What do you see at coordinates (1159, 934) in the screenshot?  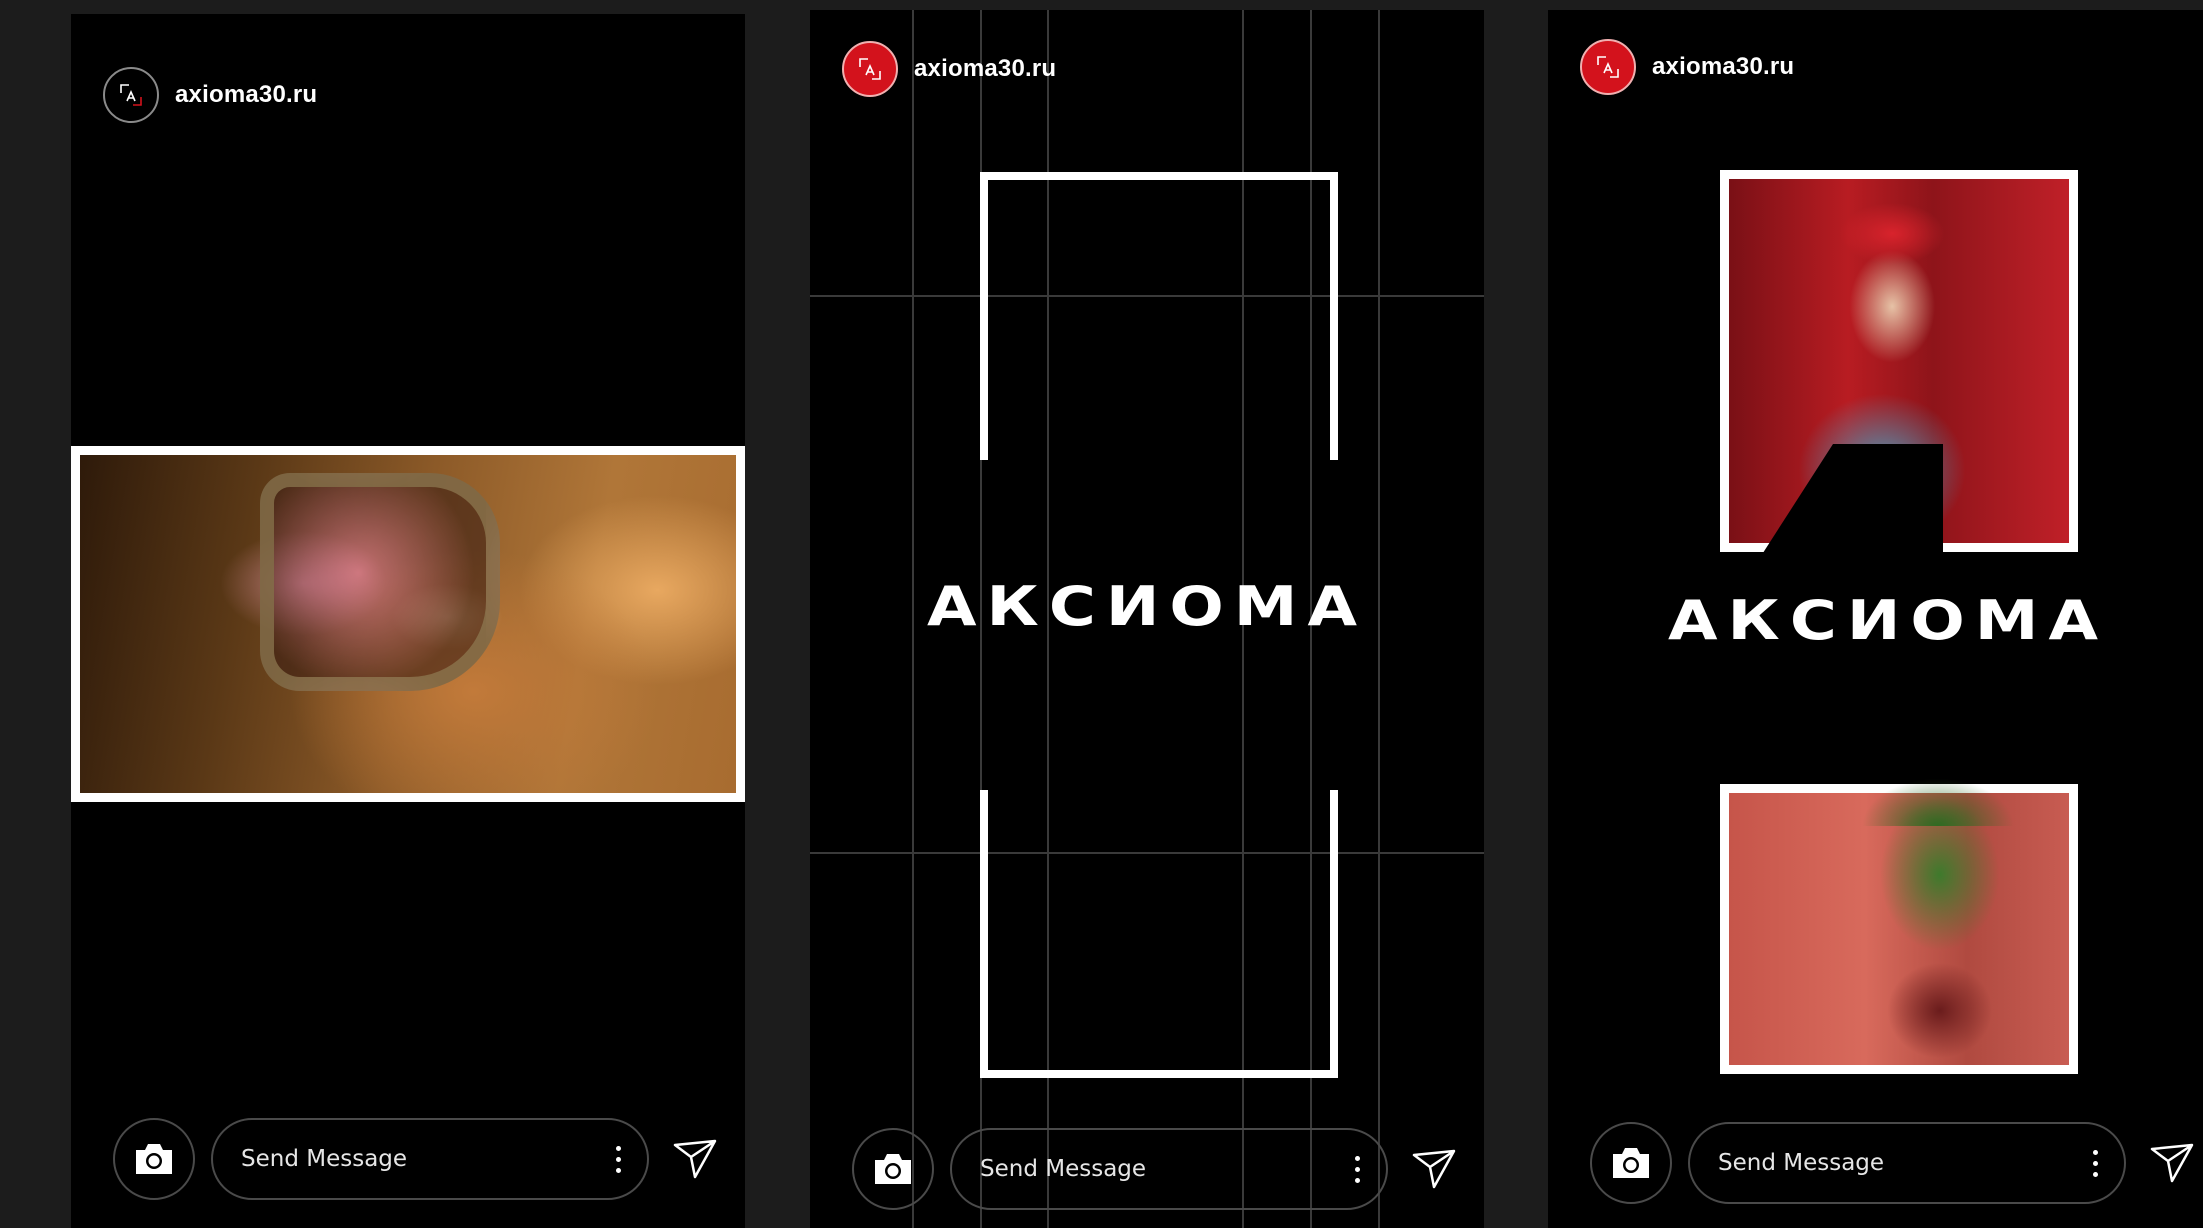 I see `frame-bracket-bottom` at bounding box center [1159, 934].